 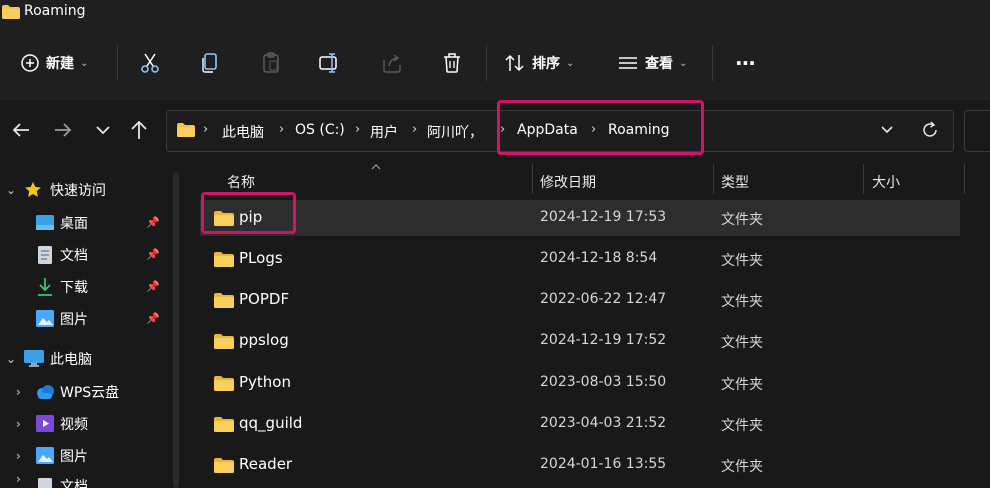 What do you see at coordinates (84, 223) in the screenshot?
I see `sidebar-item-desktop: 桌面 📌` at bounding box center [84, 223].